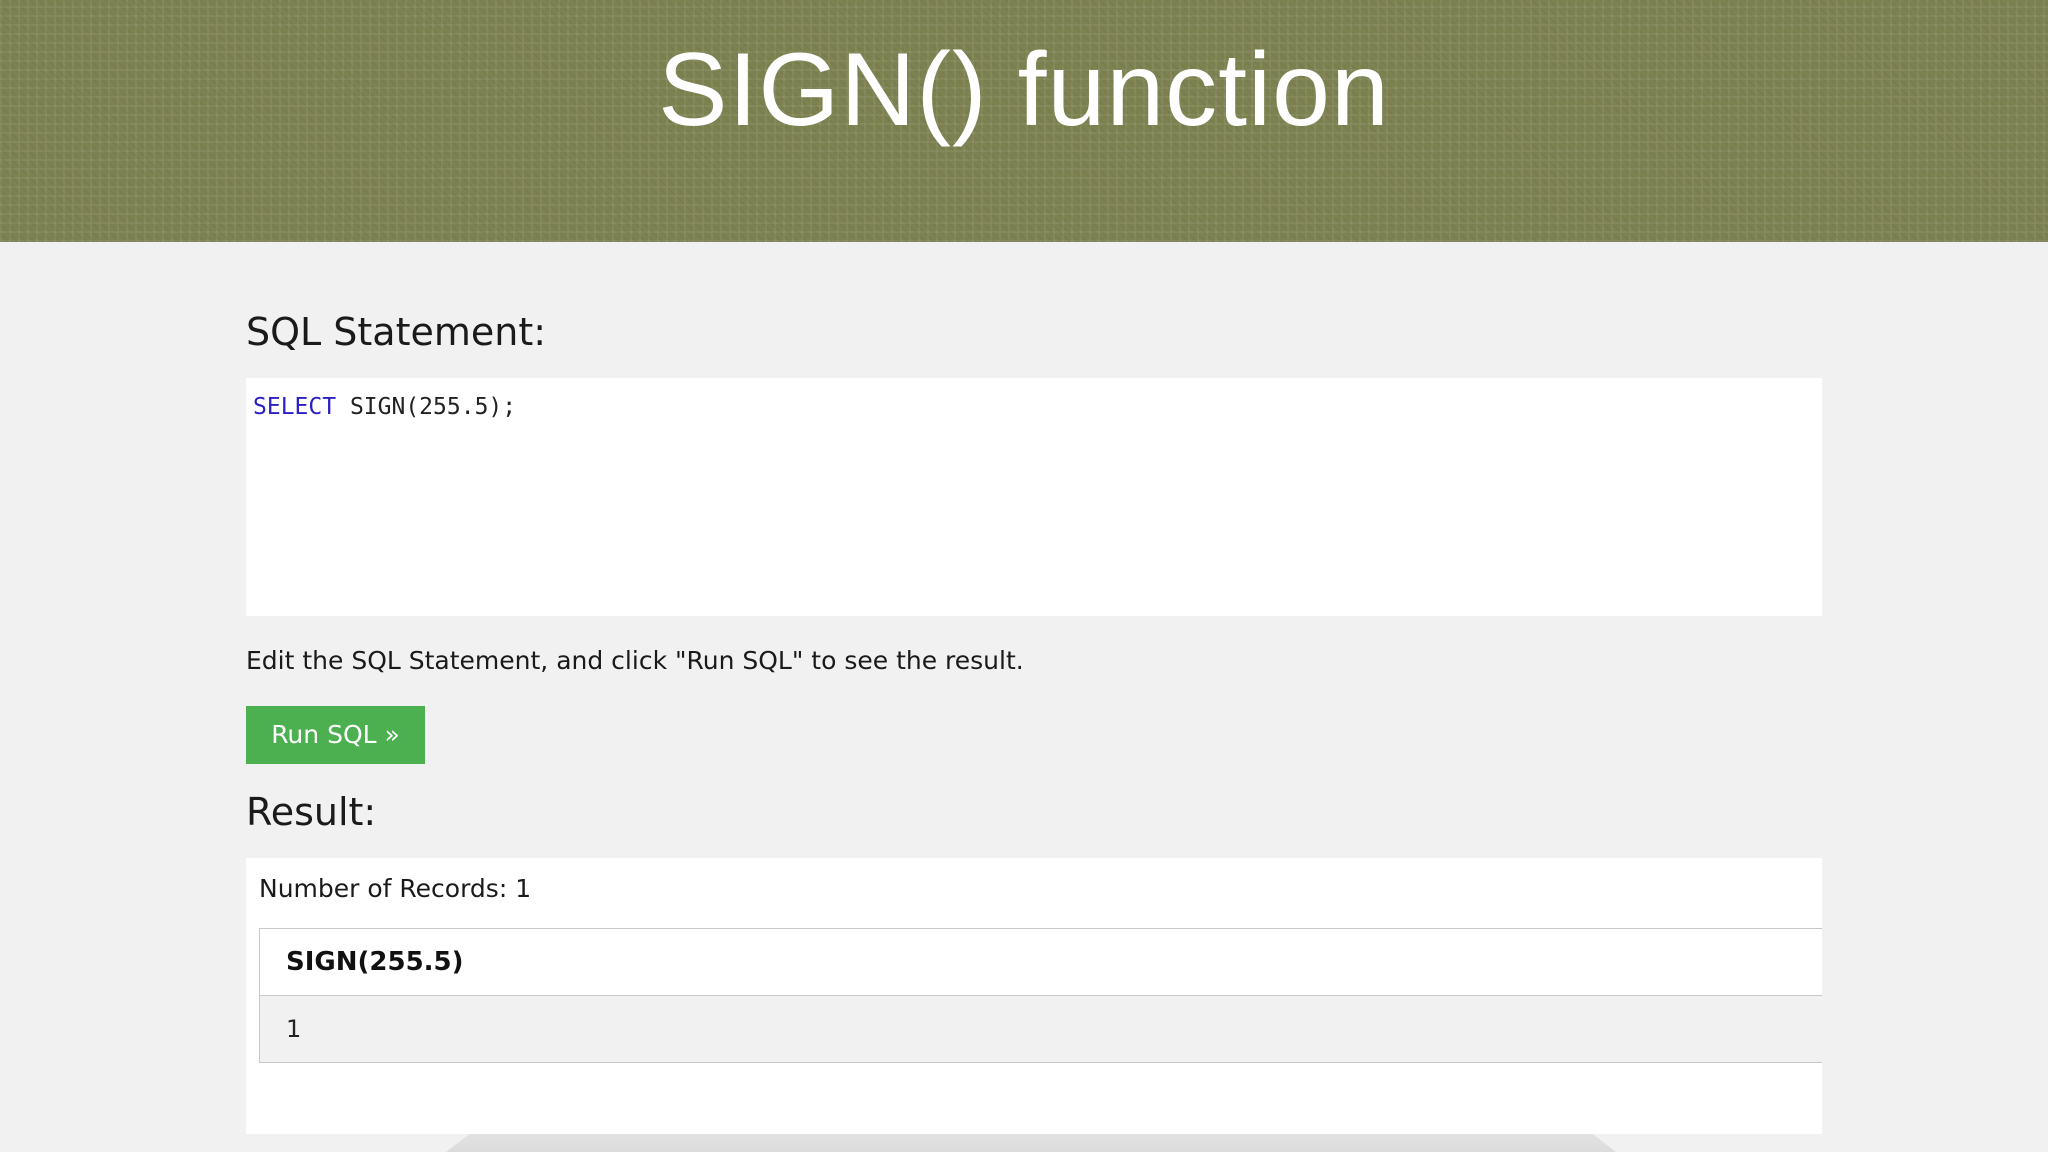 The height and width of the screenshot is (1152, 2048). I want to click on sql-code-rest: SIGN(255.5);, so click(426, 407).